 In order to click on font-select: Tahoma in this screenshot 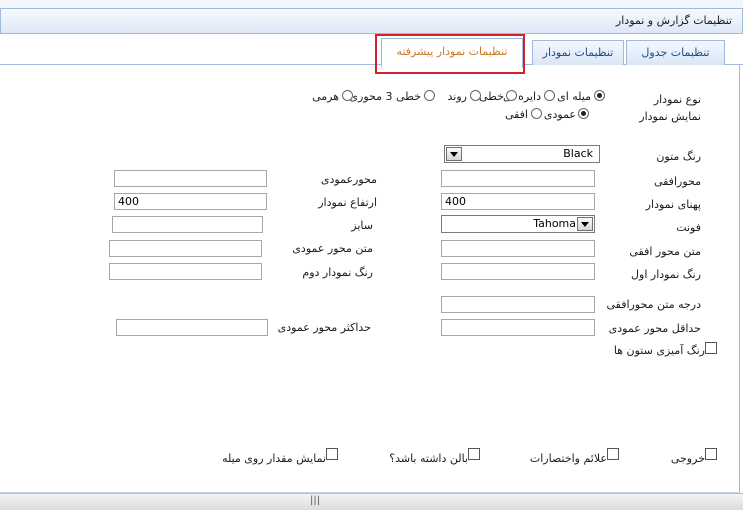, I will do `click(518, 224)`.